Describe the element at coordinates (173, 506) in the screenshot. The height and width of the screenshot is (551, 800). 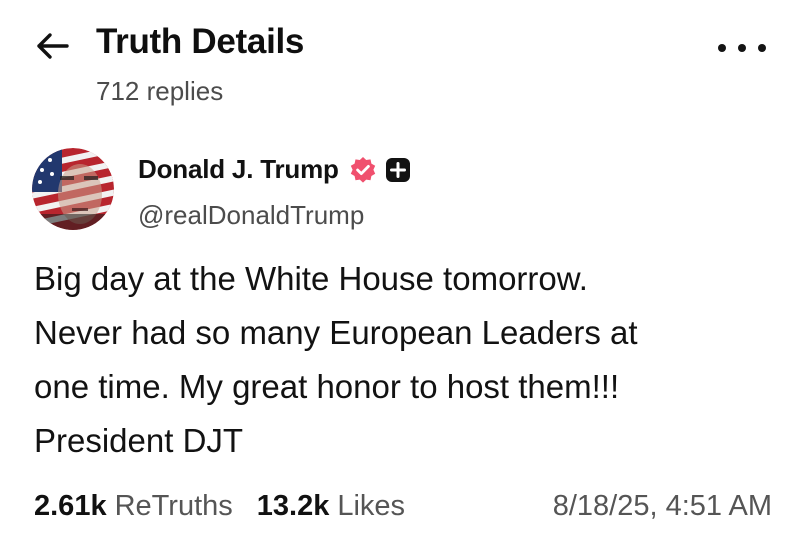
I see `retruths-label: ReTruths` at that location.